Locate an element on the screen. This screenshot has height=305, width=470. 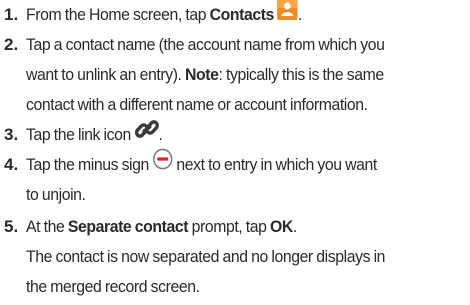
contacts-label: Contacts is located at coordinates (242, 14).